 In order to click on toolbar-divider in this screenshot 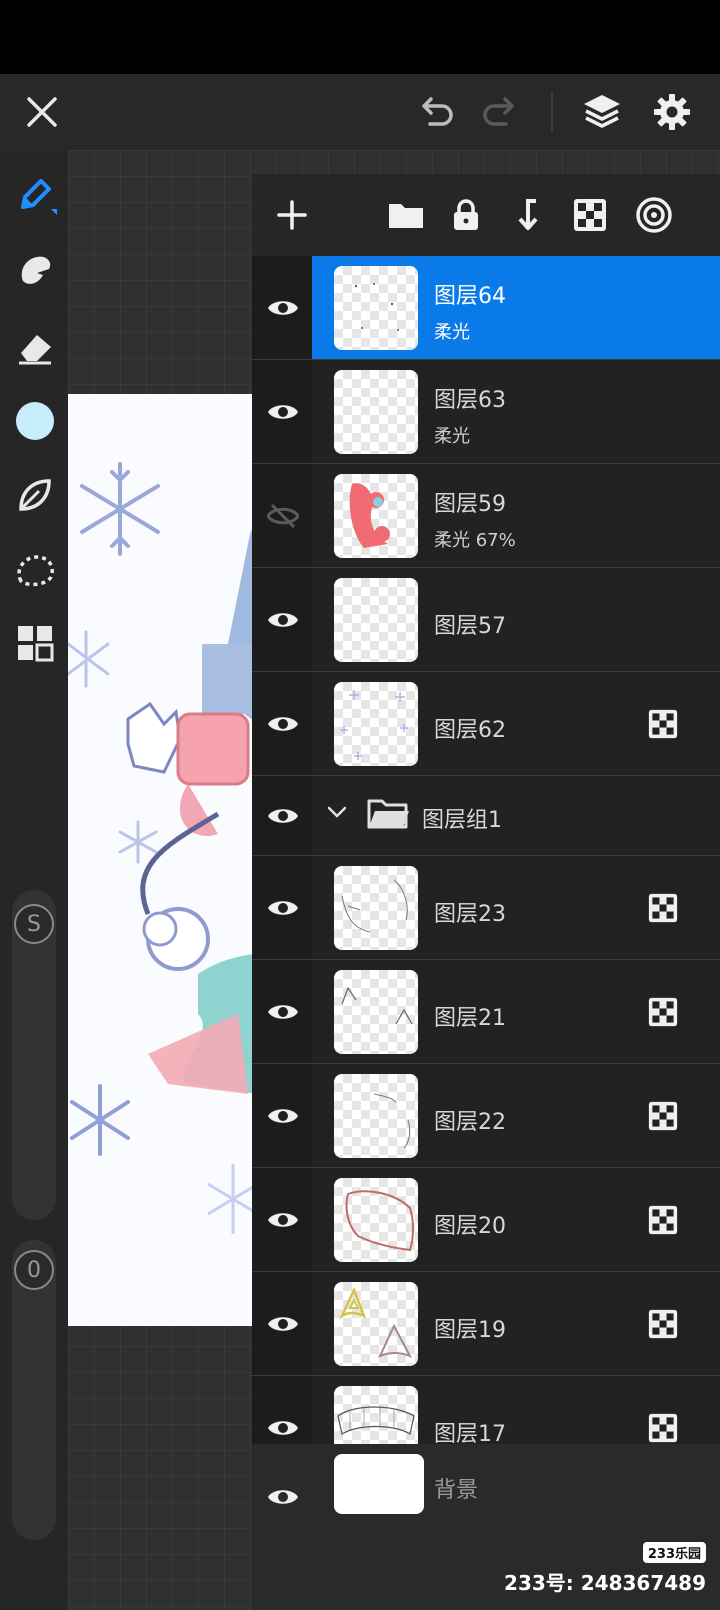, I will do `click(552, 112)`.